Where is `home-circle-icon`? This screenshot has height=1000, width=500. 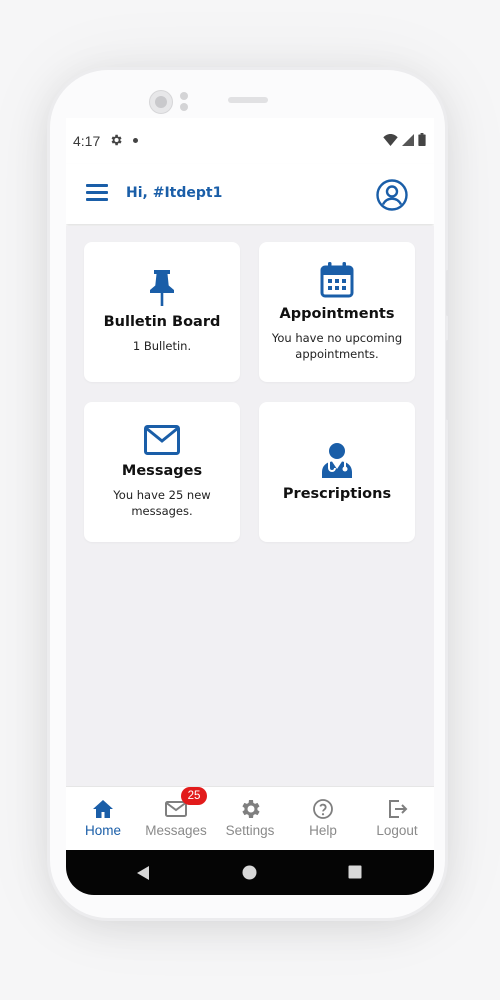
home-circle-icon is located at coordinates (249, 872).